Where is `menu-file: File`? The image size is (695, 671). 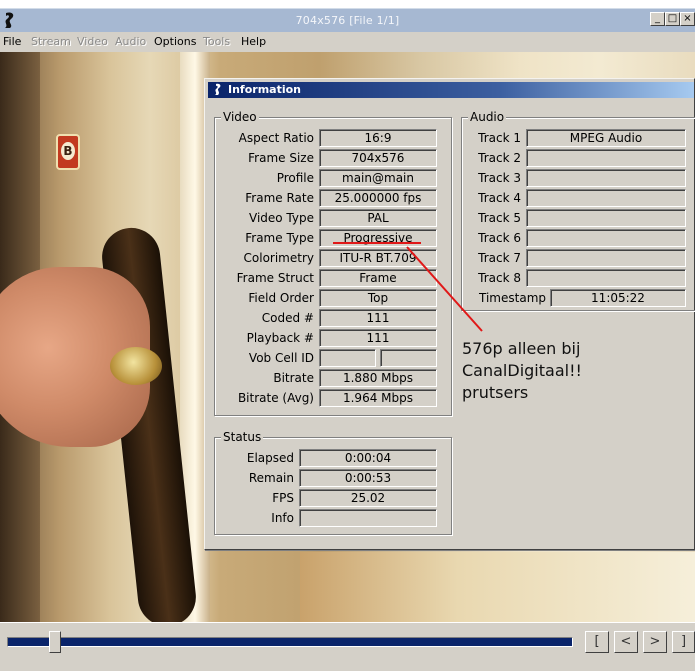
menu-file: File is located at coordinates (12, 41).